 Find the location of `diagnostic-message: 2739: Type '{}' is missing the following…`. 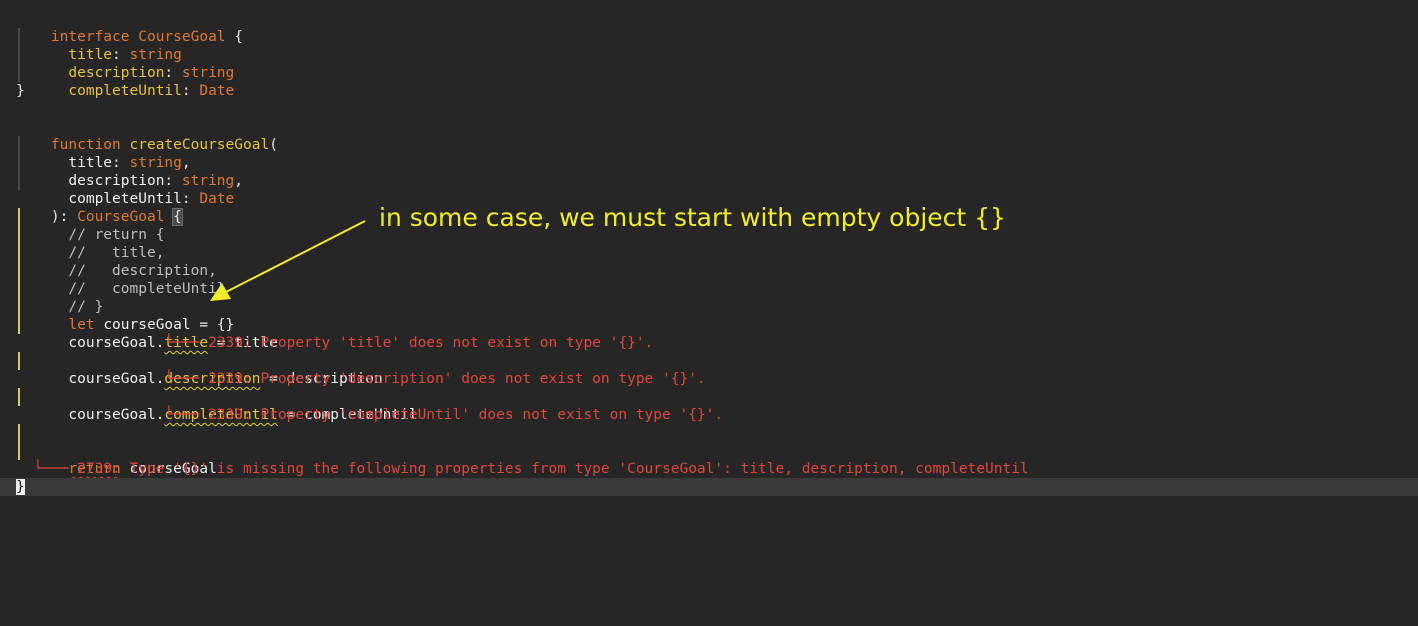

diagnostic-message: 2739: Type '{}' is missing the following… is located at coordinates (553, 469).